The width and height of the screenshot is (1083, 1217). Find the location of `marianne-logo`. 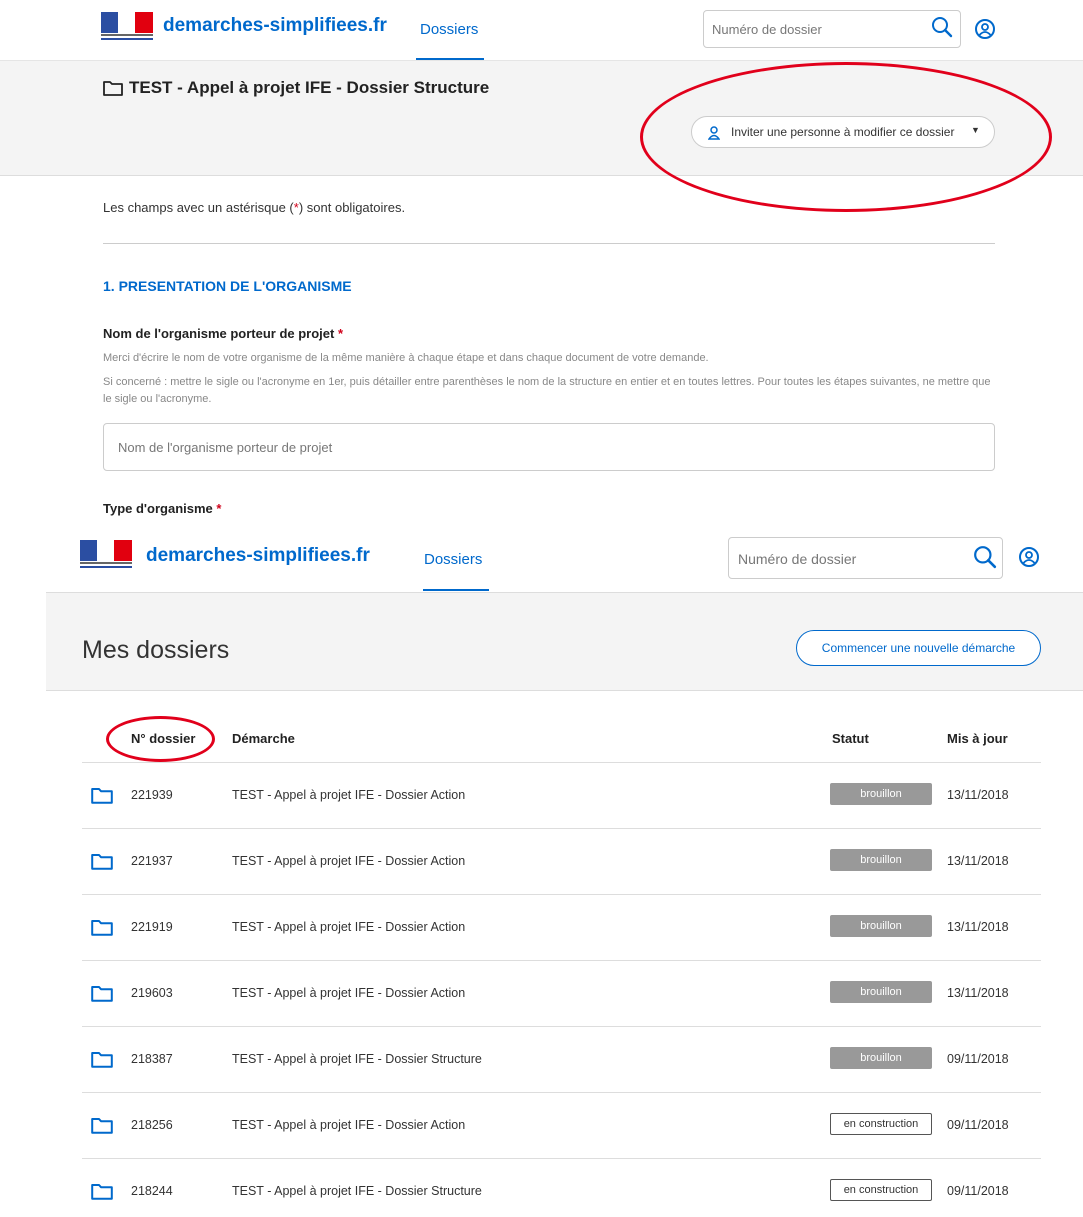

marianne-logo is located at coordinates (127, 27).